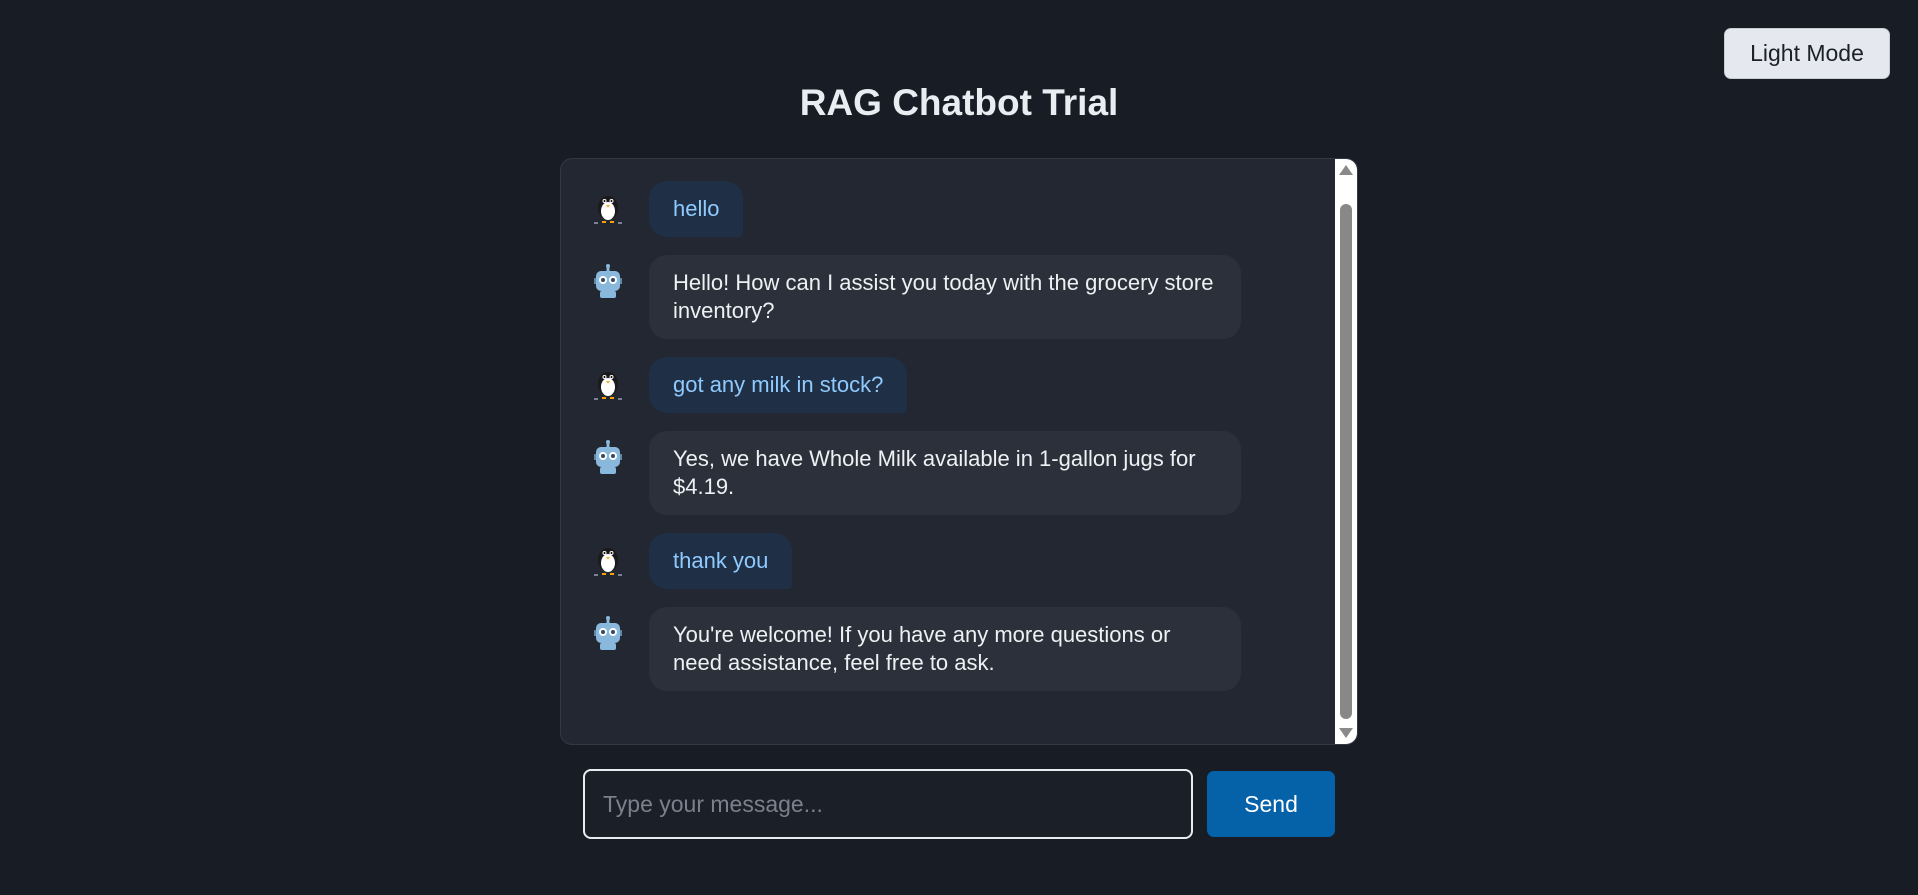  Describe the element at coordinates (778, 385) in the screenshot. I see `user-message-bubble: got any milk in stock?` at that location.